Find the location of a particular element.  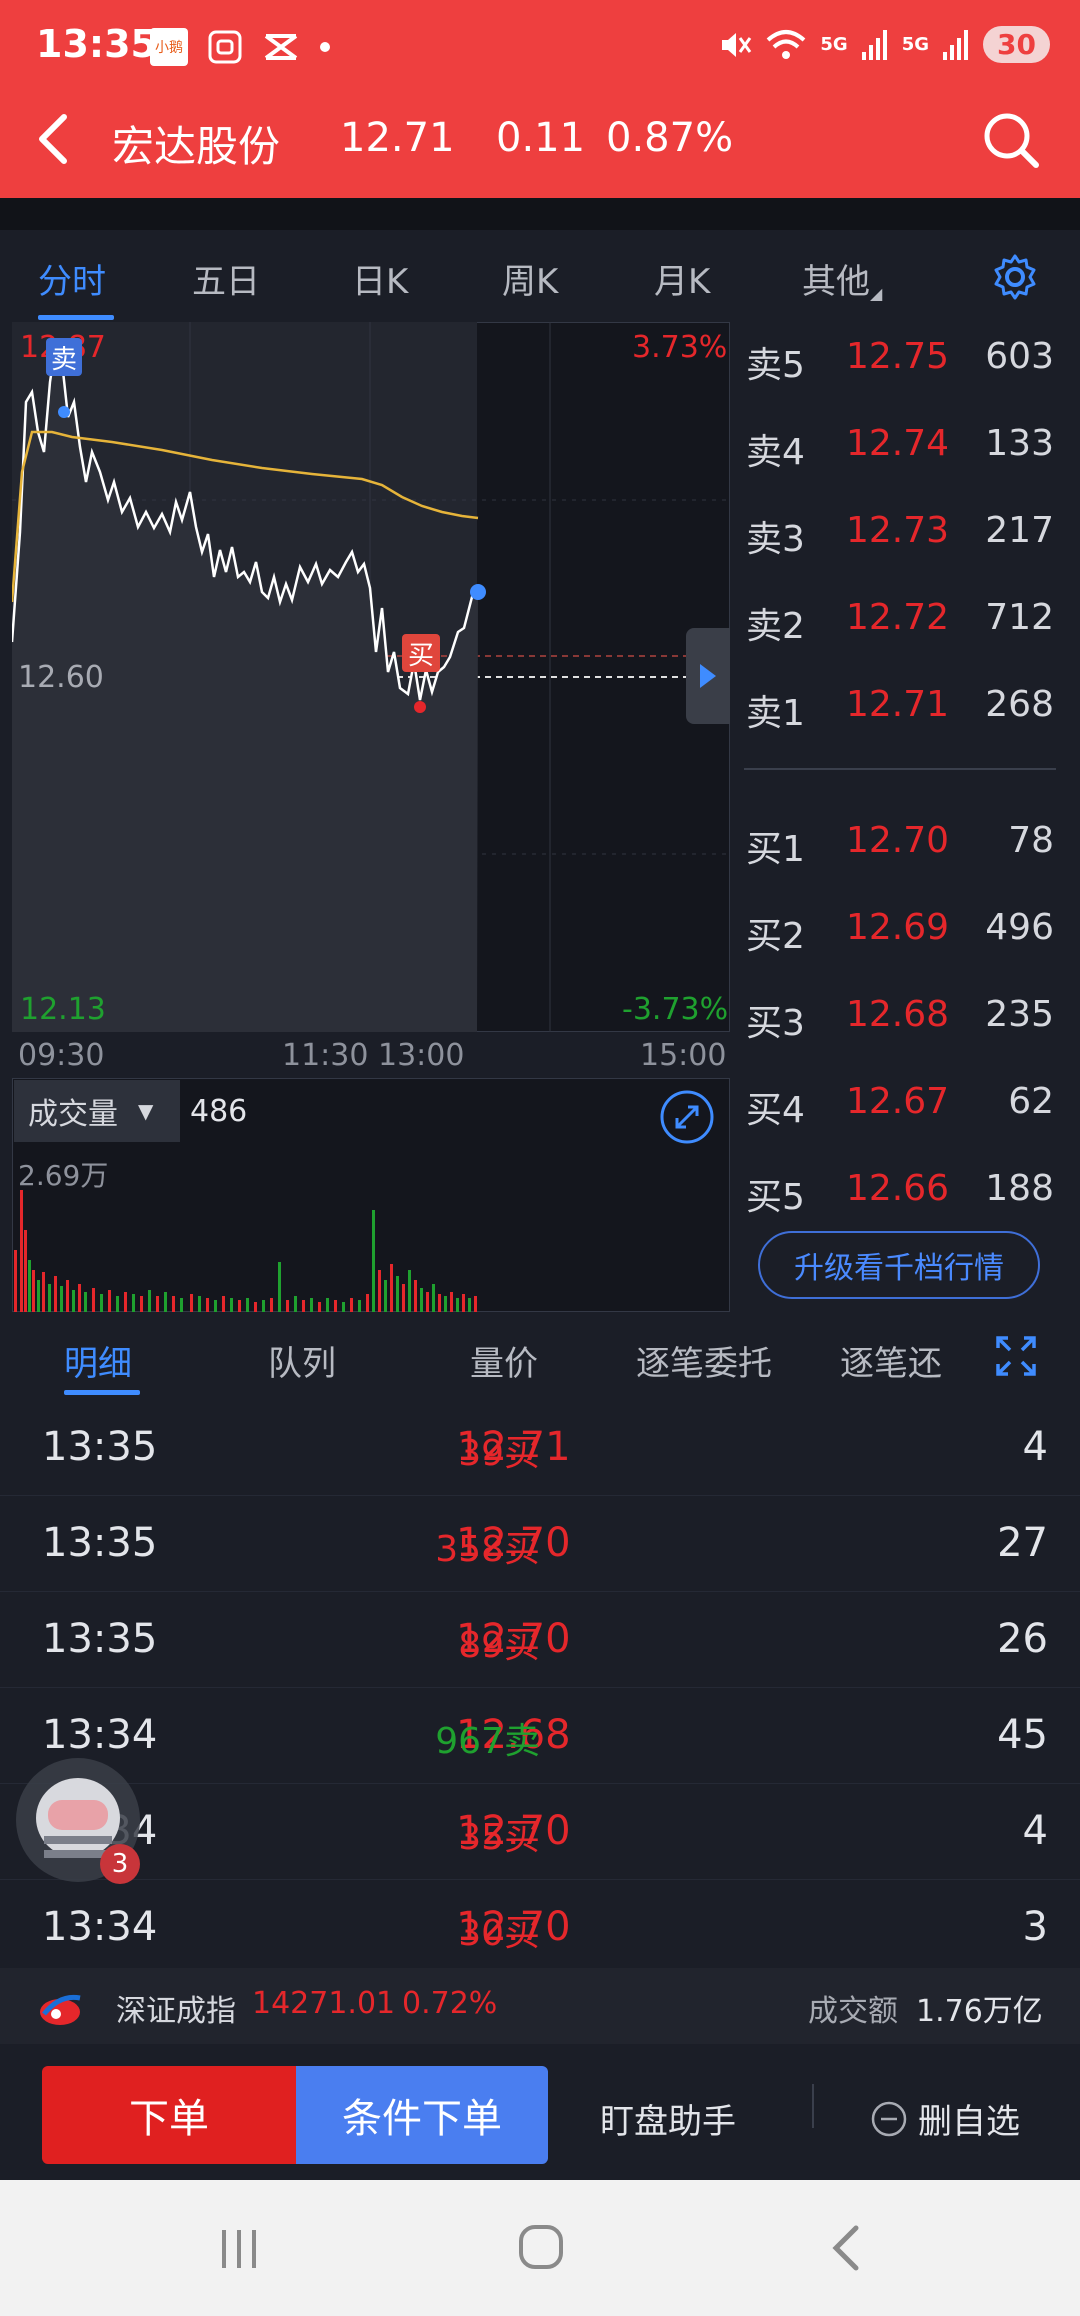

home-icon is located at coordinates (541, 2249).